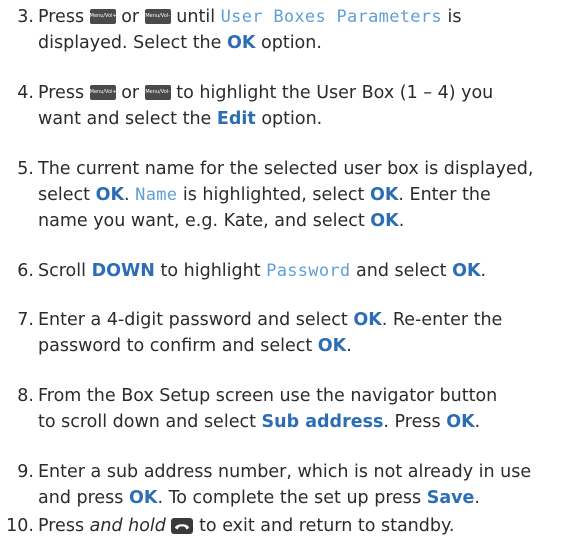  I want to click on step-text: and press, so click(81, 498).